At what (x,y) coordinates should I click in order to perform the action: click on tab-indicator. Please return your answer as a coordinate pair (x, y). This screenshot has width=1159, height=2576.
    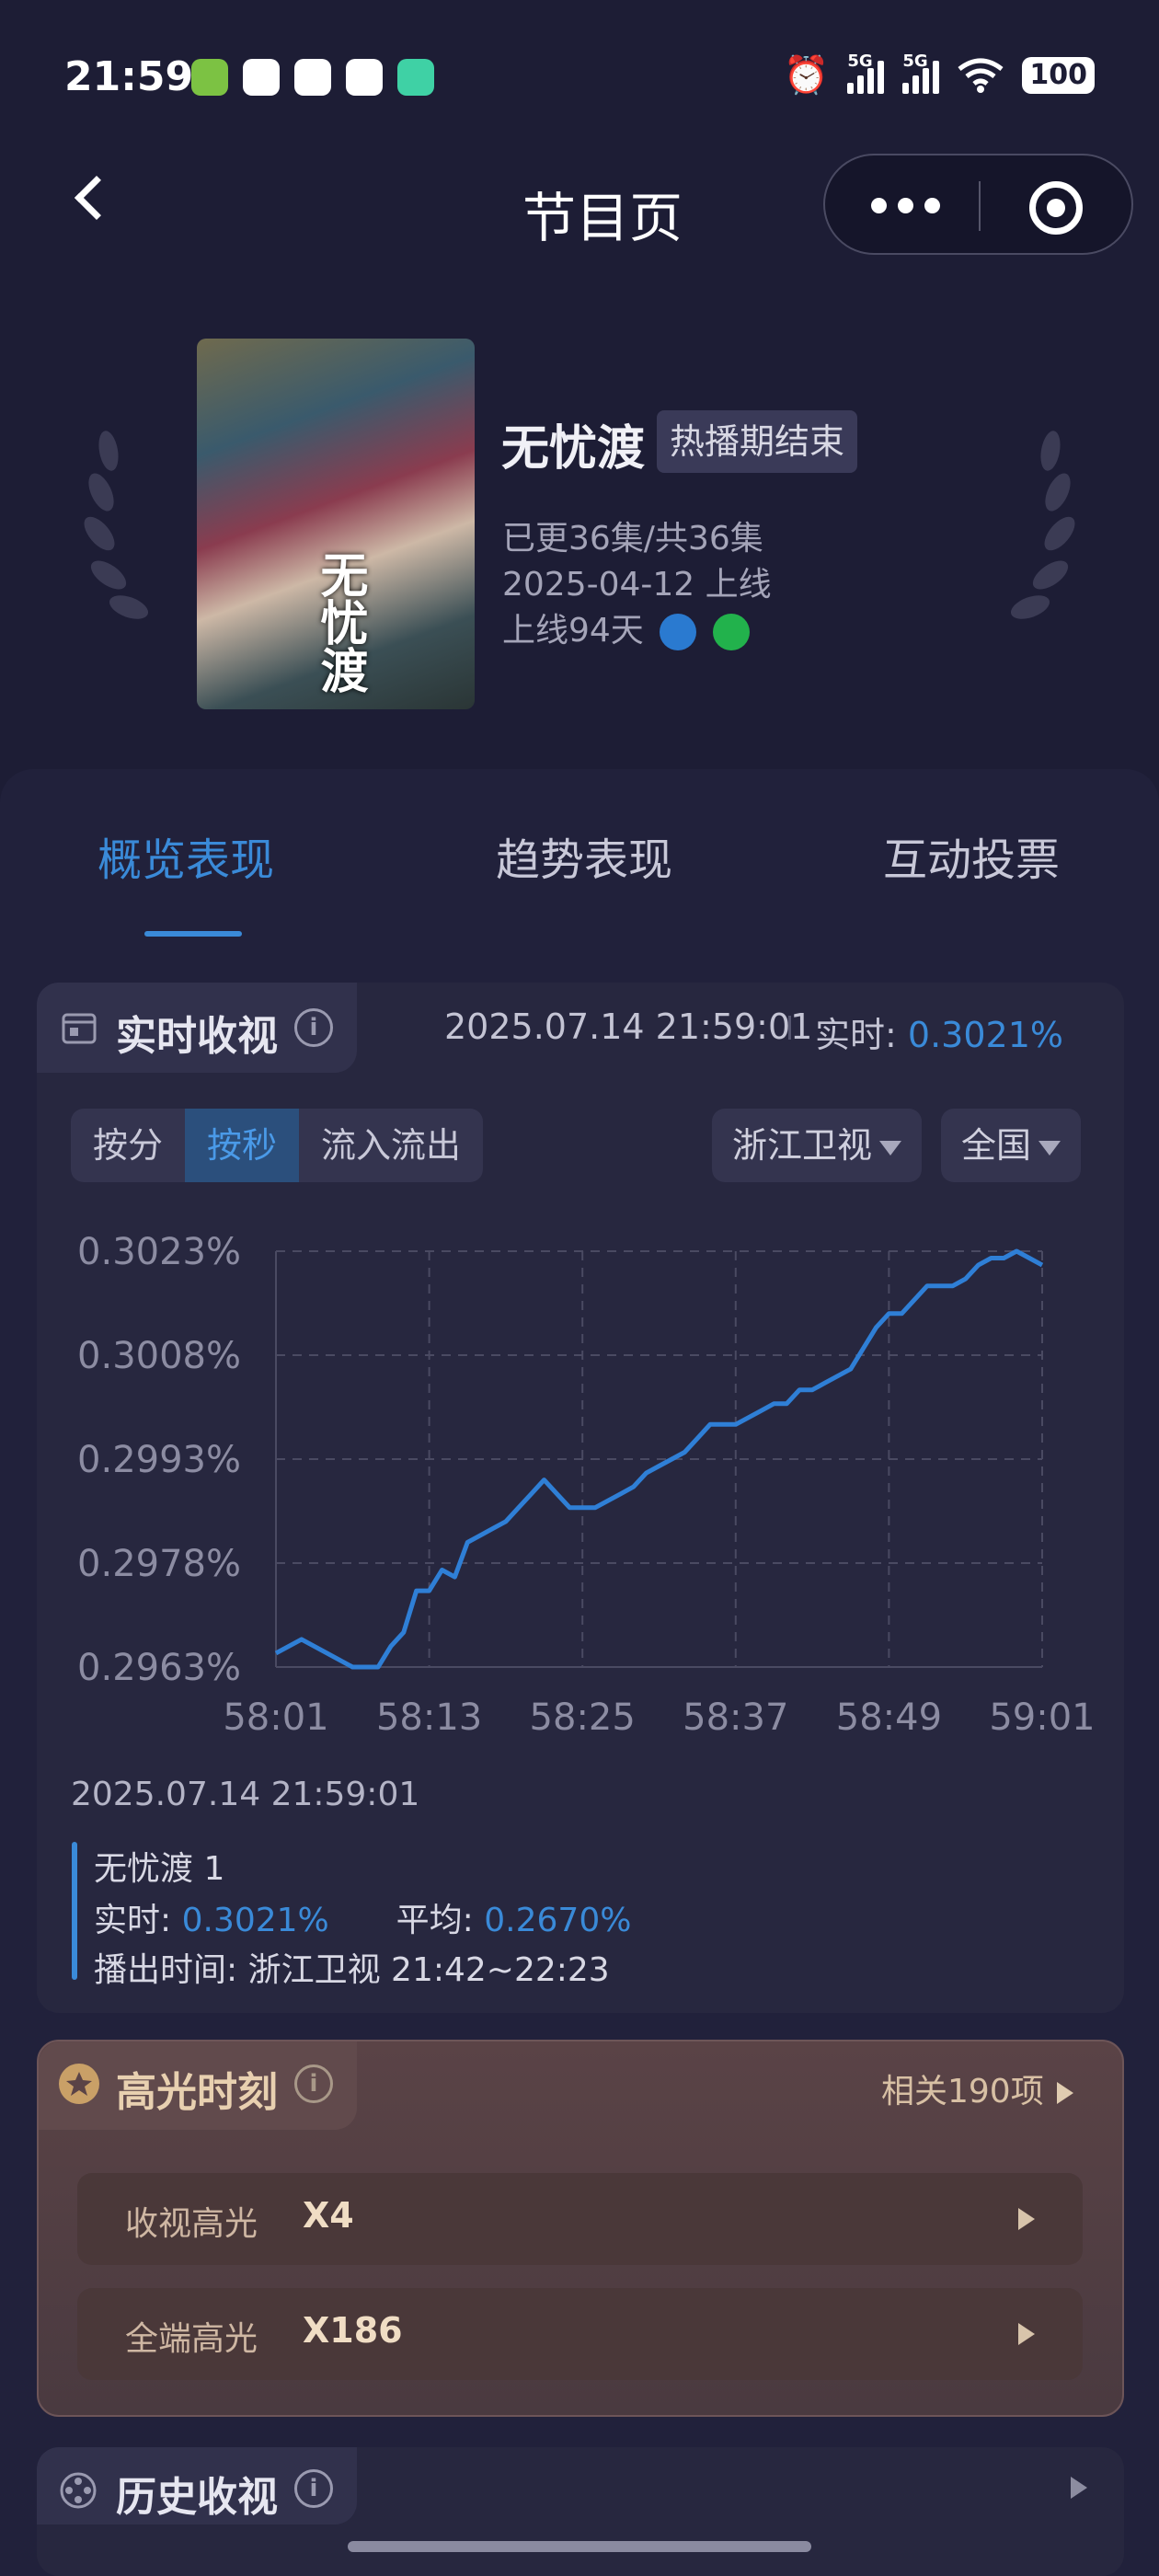
    Looking at the image, I should click on (193, 934).